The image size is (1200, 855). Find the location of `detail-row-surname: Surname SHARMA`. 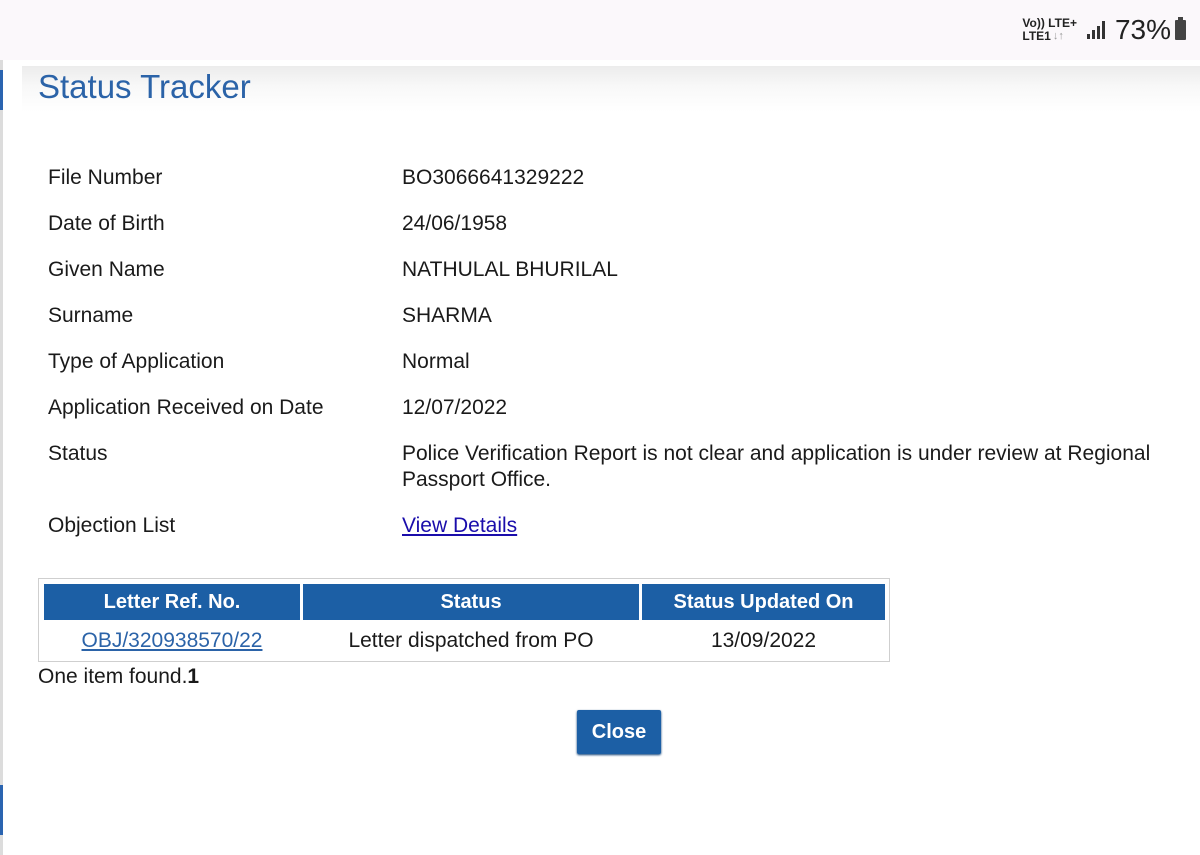

detail-row-surname: Surname SHARMA is located at coordinates (624, 316).